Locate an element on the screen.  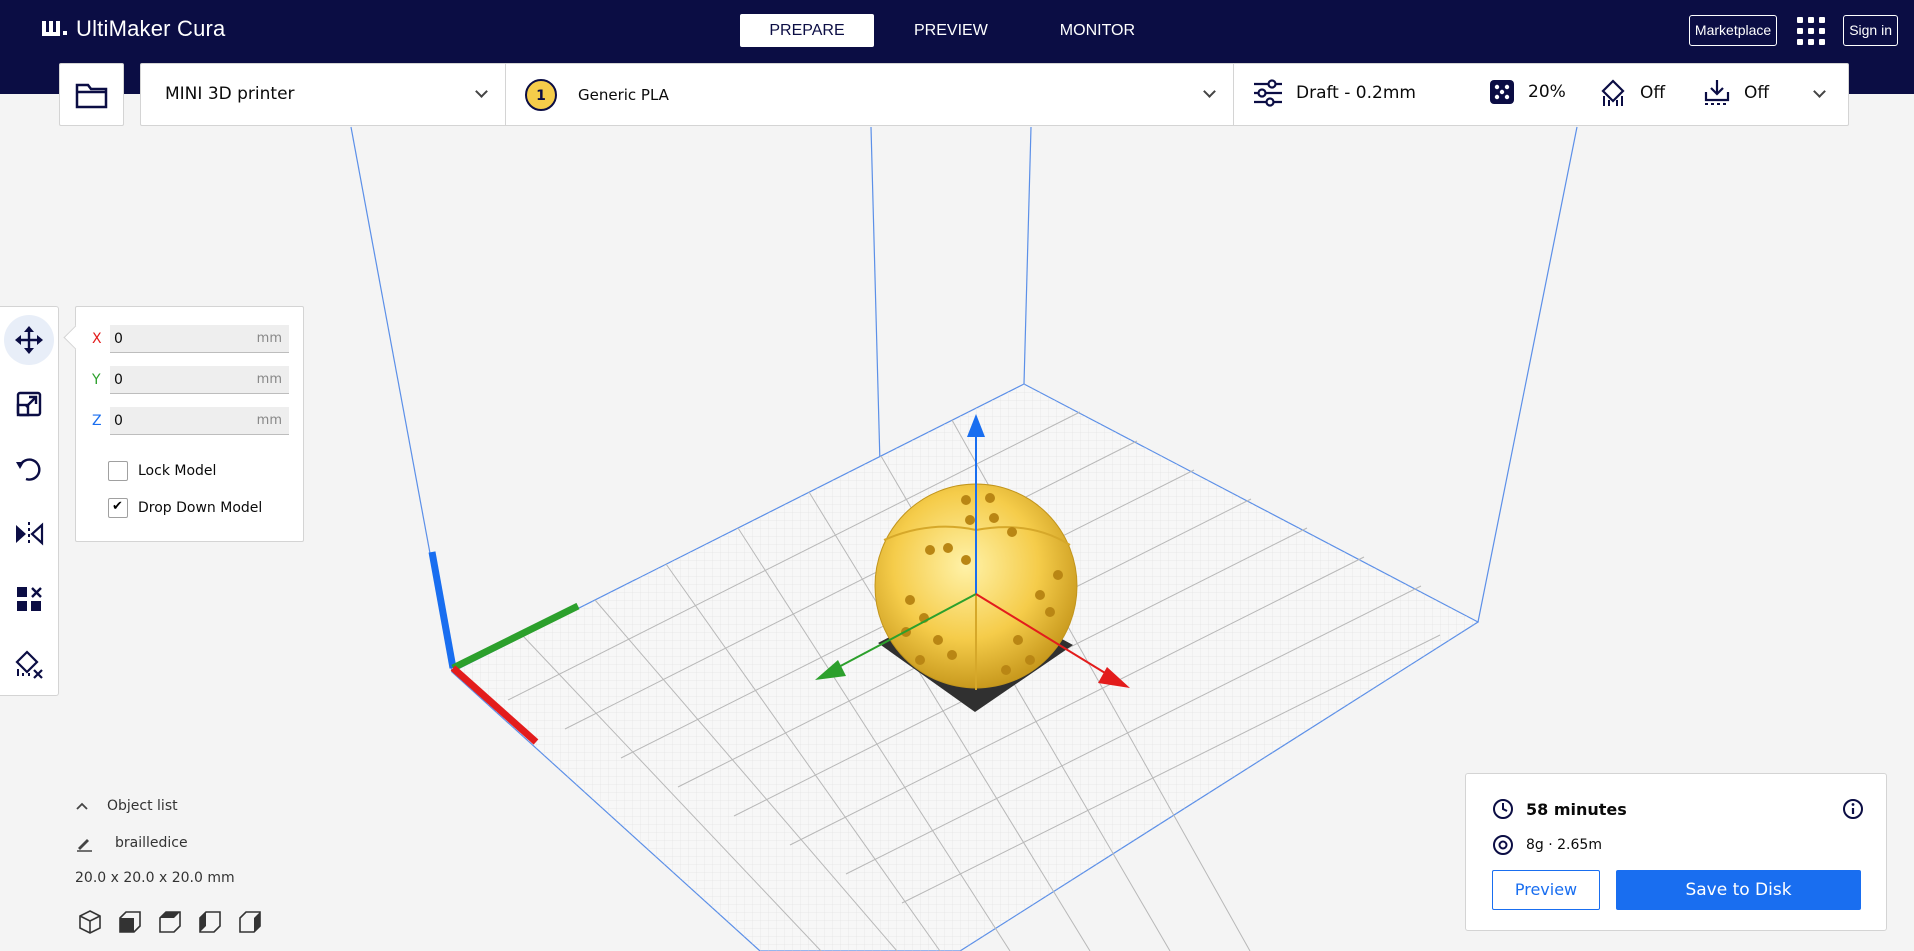
view-front-icon is located at coordinates (130, 922).